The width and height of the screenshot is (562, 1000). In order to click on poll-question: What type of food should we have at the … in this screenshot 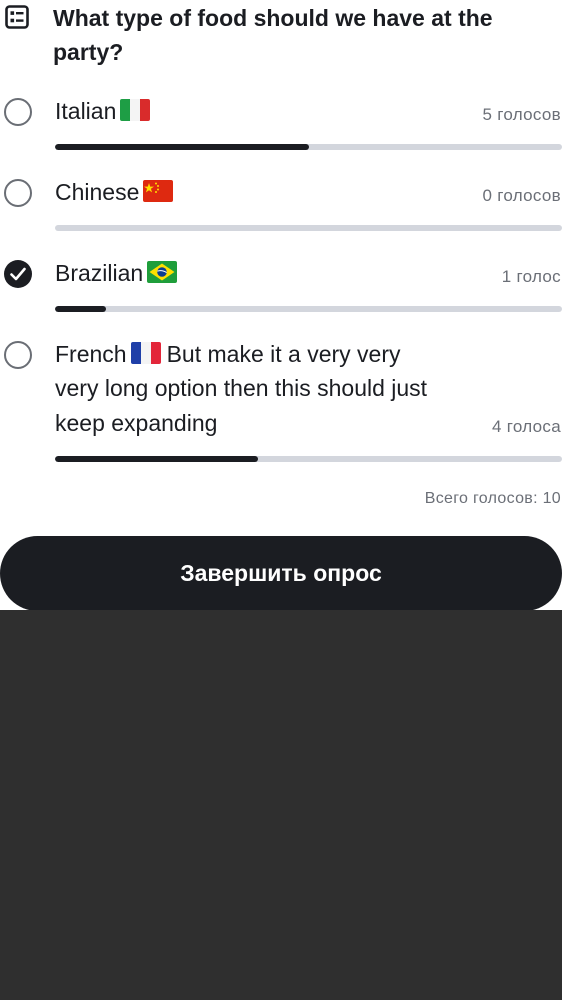, I will do `click(273, 35)`.